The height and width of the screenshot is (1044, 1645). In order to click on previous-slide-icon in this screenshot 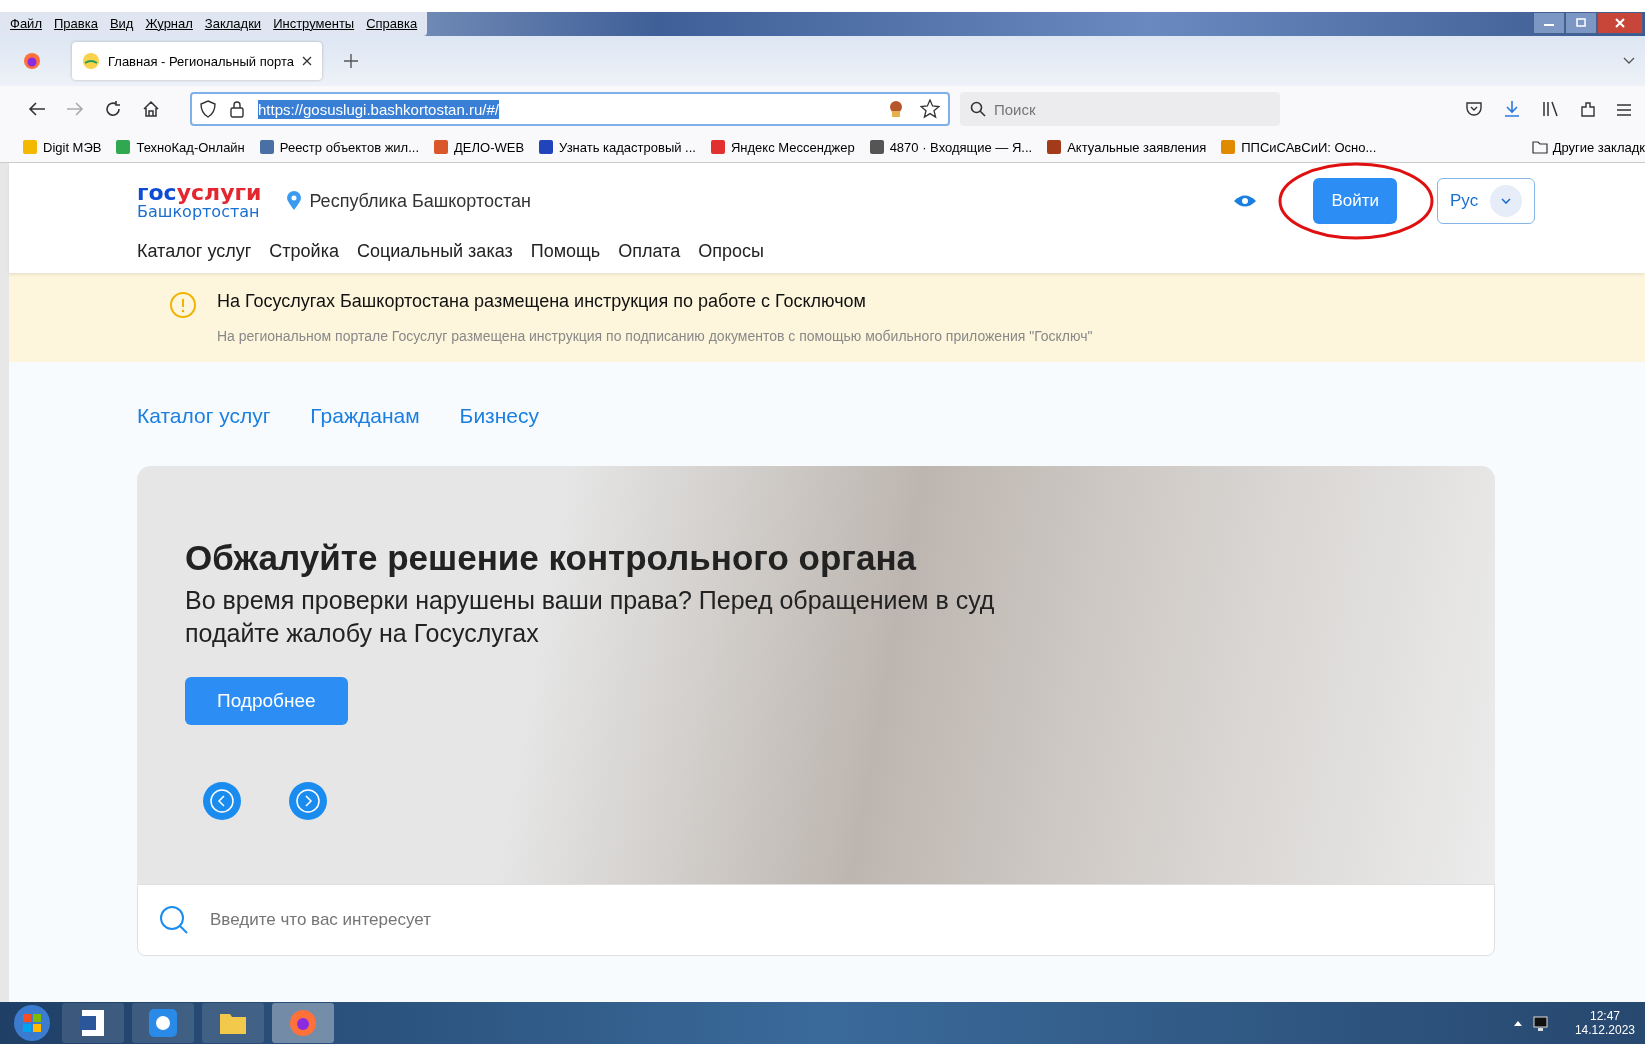, I will do `click(222, 801)`.